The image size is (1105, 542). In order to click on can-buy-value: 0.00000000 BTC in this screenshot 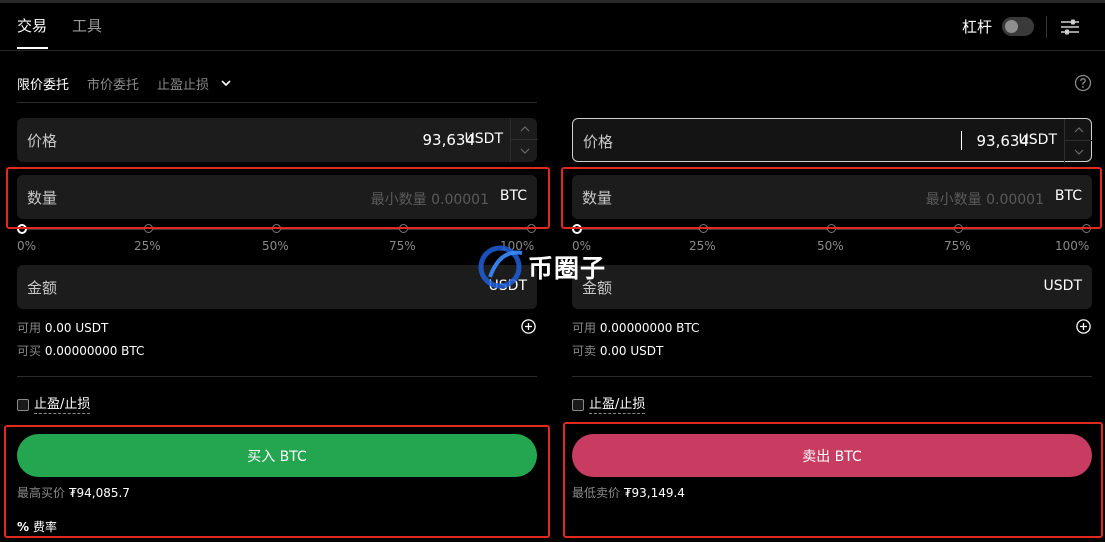, I will do `click(94, 351)`.